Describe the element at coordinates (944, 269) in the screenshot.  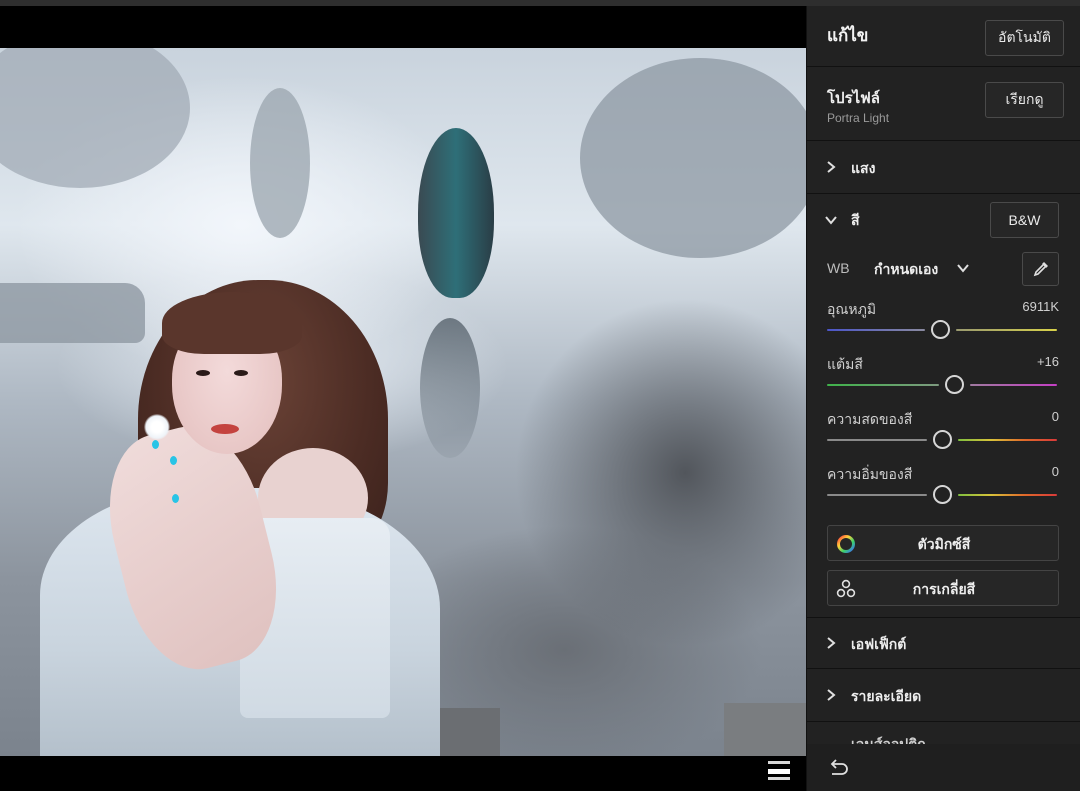
I see `white-balance-row: WB กำหนดเอง` at that location.